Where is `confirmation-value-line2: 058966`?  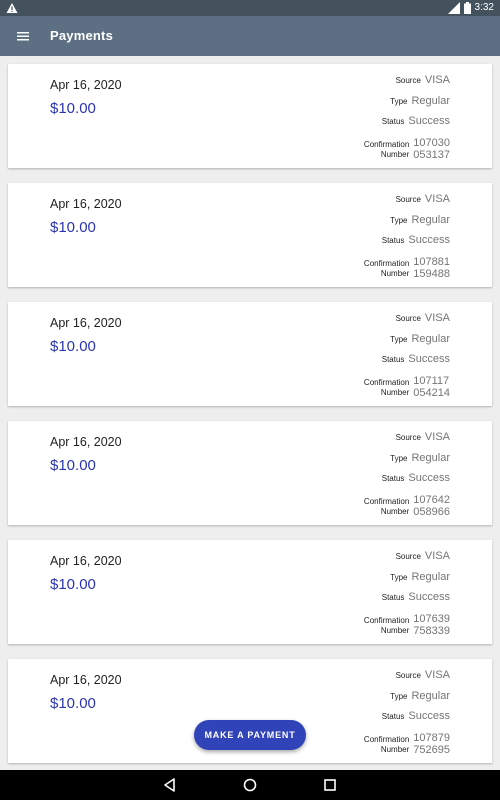 confirmation-value-line2: 058966 is located at coordinates (431, 511).